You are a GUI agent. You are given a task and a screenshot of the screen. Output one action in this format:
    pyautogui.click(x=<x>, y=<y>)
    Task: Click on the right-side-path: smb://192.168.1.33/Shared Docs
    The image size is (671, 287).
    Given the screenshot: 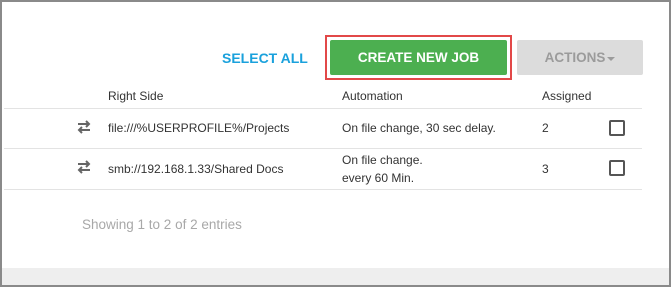 What is the action you would take?
    pyautogui.click(x=196, y=169)
    